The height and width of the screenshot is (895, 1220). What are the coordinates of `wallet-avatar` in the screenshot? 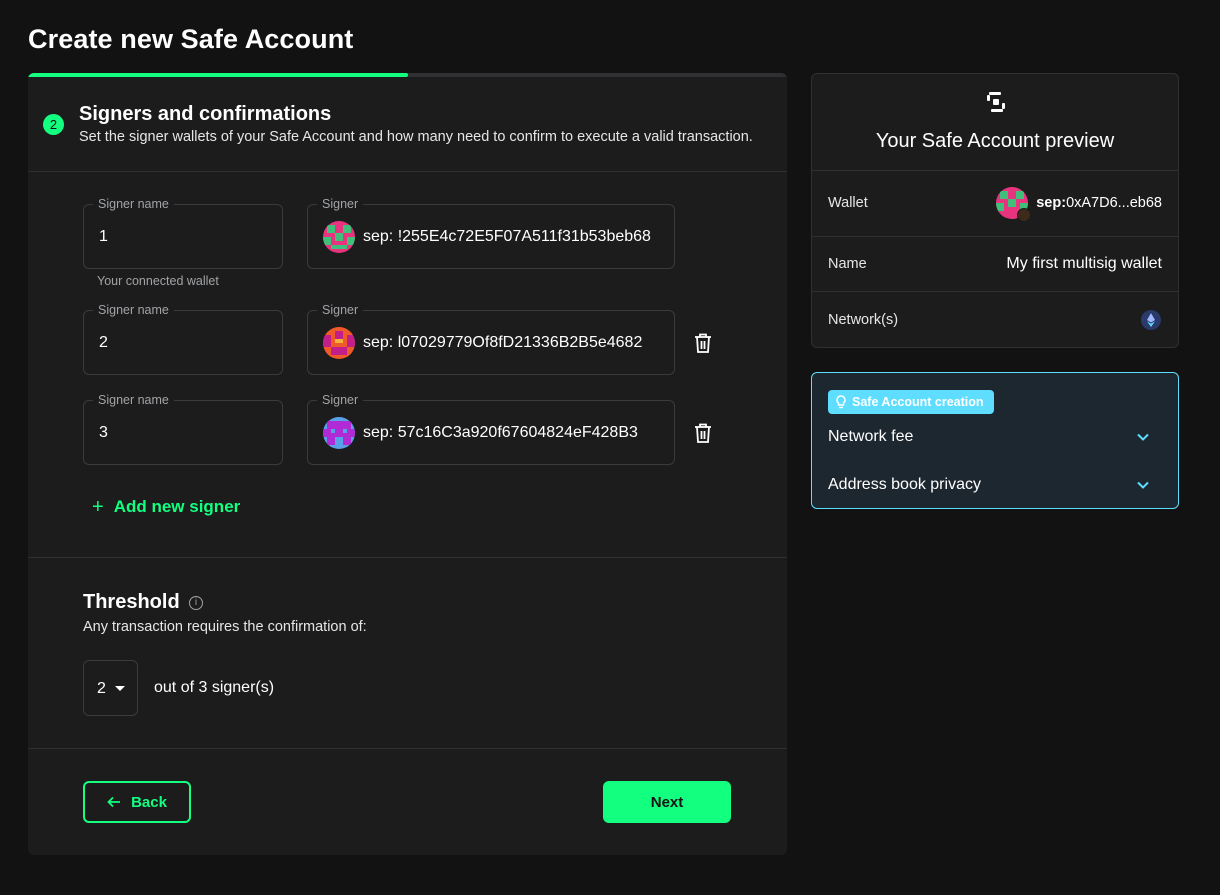 It's located at (1014, 204).